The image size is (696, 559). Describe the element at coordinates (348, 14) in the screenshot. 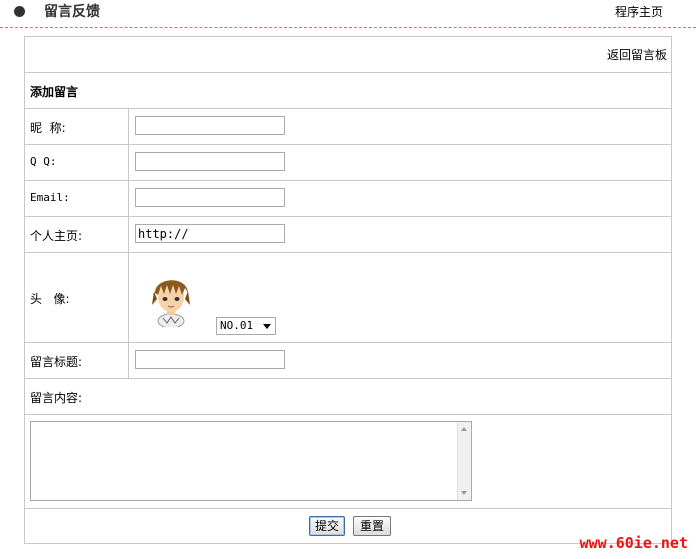

I see `top-bar: 留言反馈 程序主页` at that location.